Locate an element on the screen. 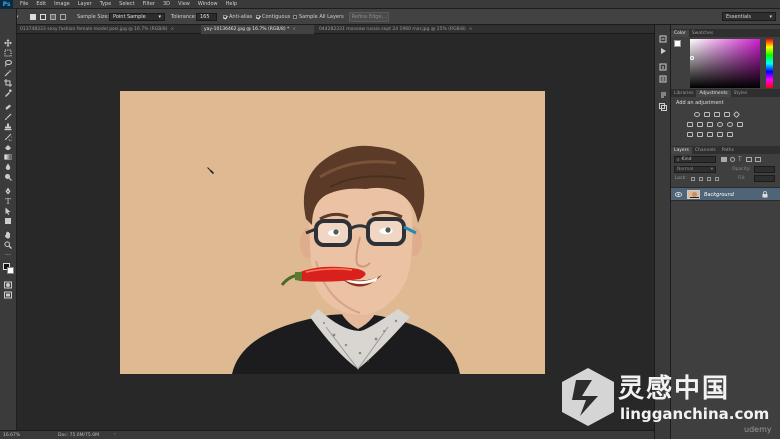 The height and width of the screenshot is (439, 780). channel-mixer-icon is located at coordinates (730, 124).